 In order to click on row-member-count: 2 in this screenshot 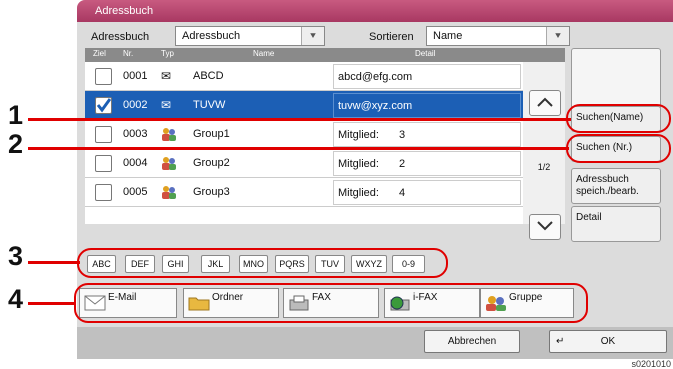, I will do `click(402, 164)`.